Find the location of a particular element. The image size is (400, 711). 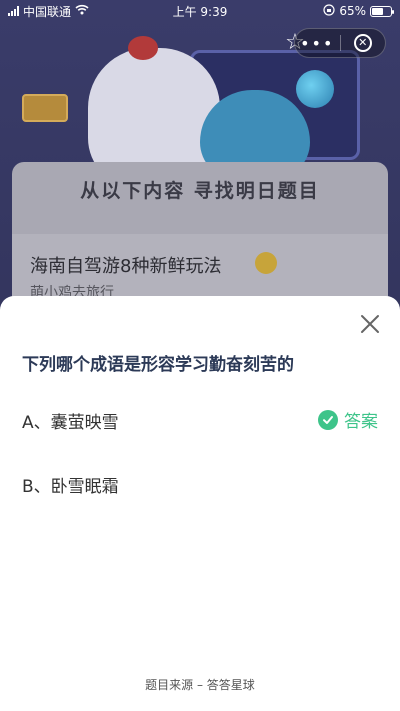

miniprogram-capsule: ••• ✕ is located at coordinates (340, 43).